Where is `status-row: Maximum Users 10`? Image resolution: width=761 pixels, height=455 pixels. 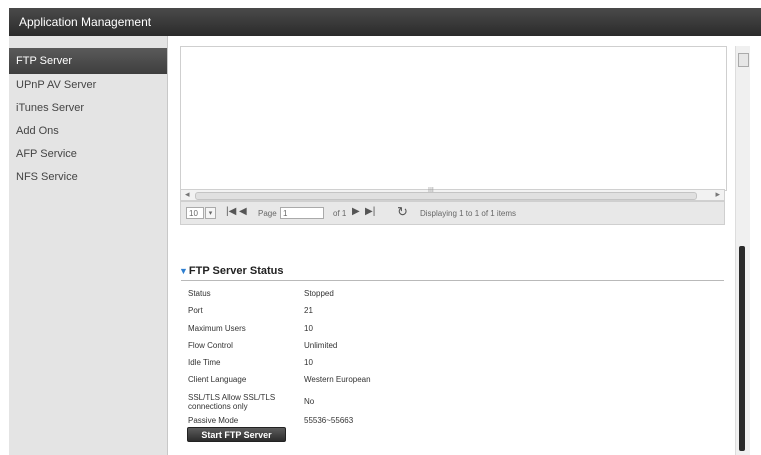 status-row: Maximum Users 10 is located at coordinates (448, 329).